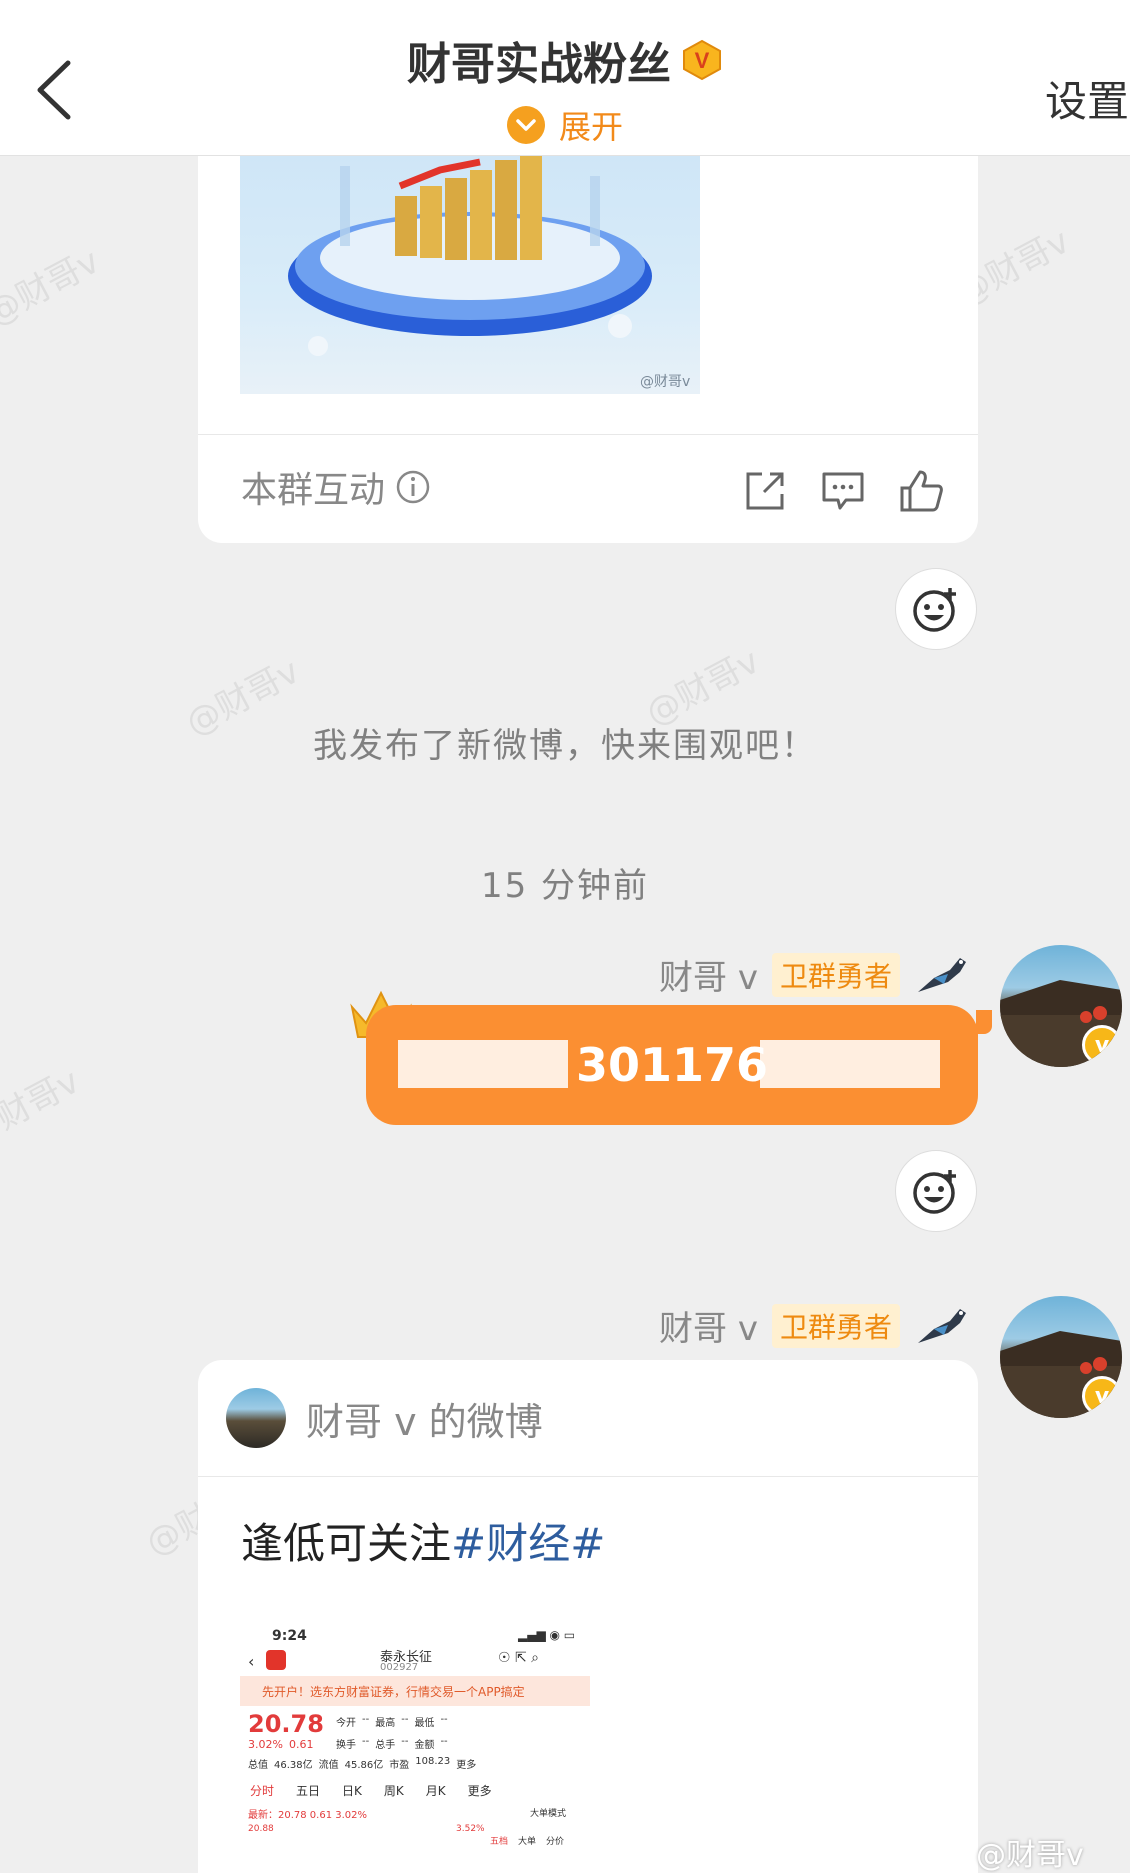 Image resolution: width=1130 pixels, height=1873 pixels. I want to click on hashtag-link: #财经#, so click(528, 1543).